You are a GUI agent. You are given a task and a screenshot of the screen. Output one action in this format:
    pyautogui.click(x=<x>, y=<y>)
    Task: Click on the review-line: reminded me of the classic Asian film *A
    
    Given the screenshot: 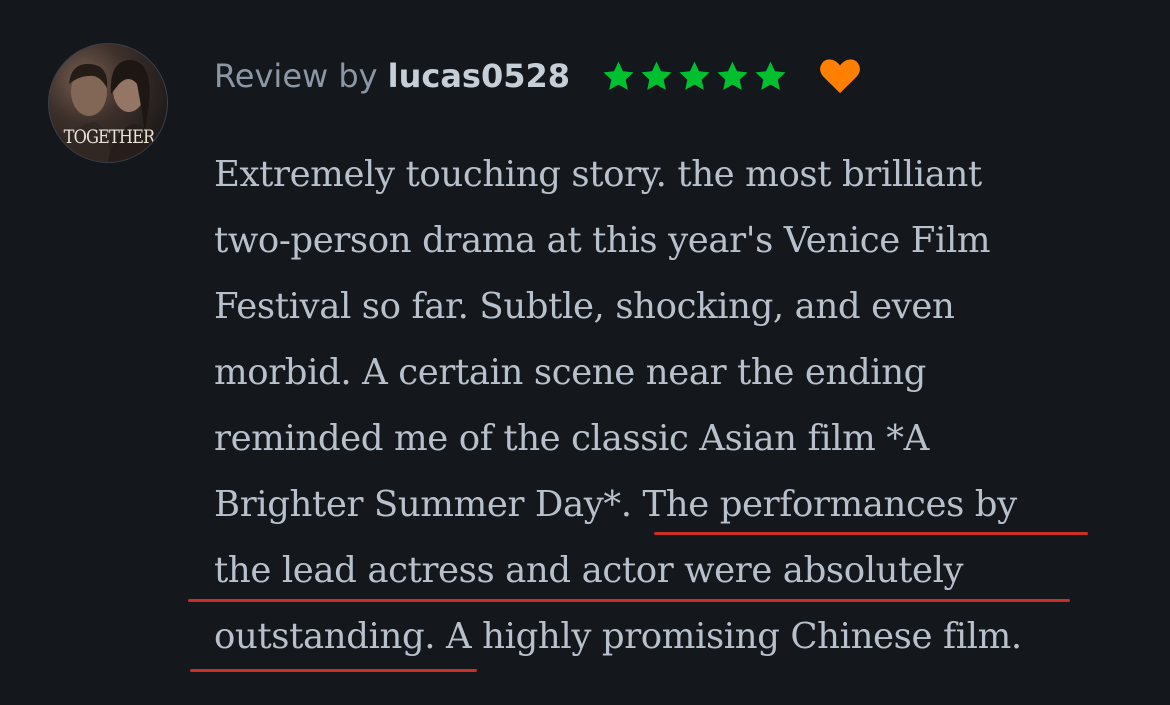 What is the action you would take?
    pyautogui.click(x=571, y=438)
    